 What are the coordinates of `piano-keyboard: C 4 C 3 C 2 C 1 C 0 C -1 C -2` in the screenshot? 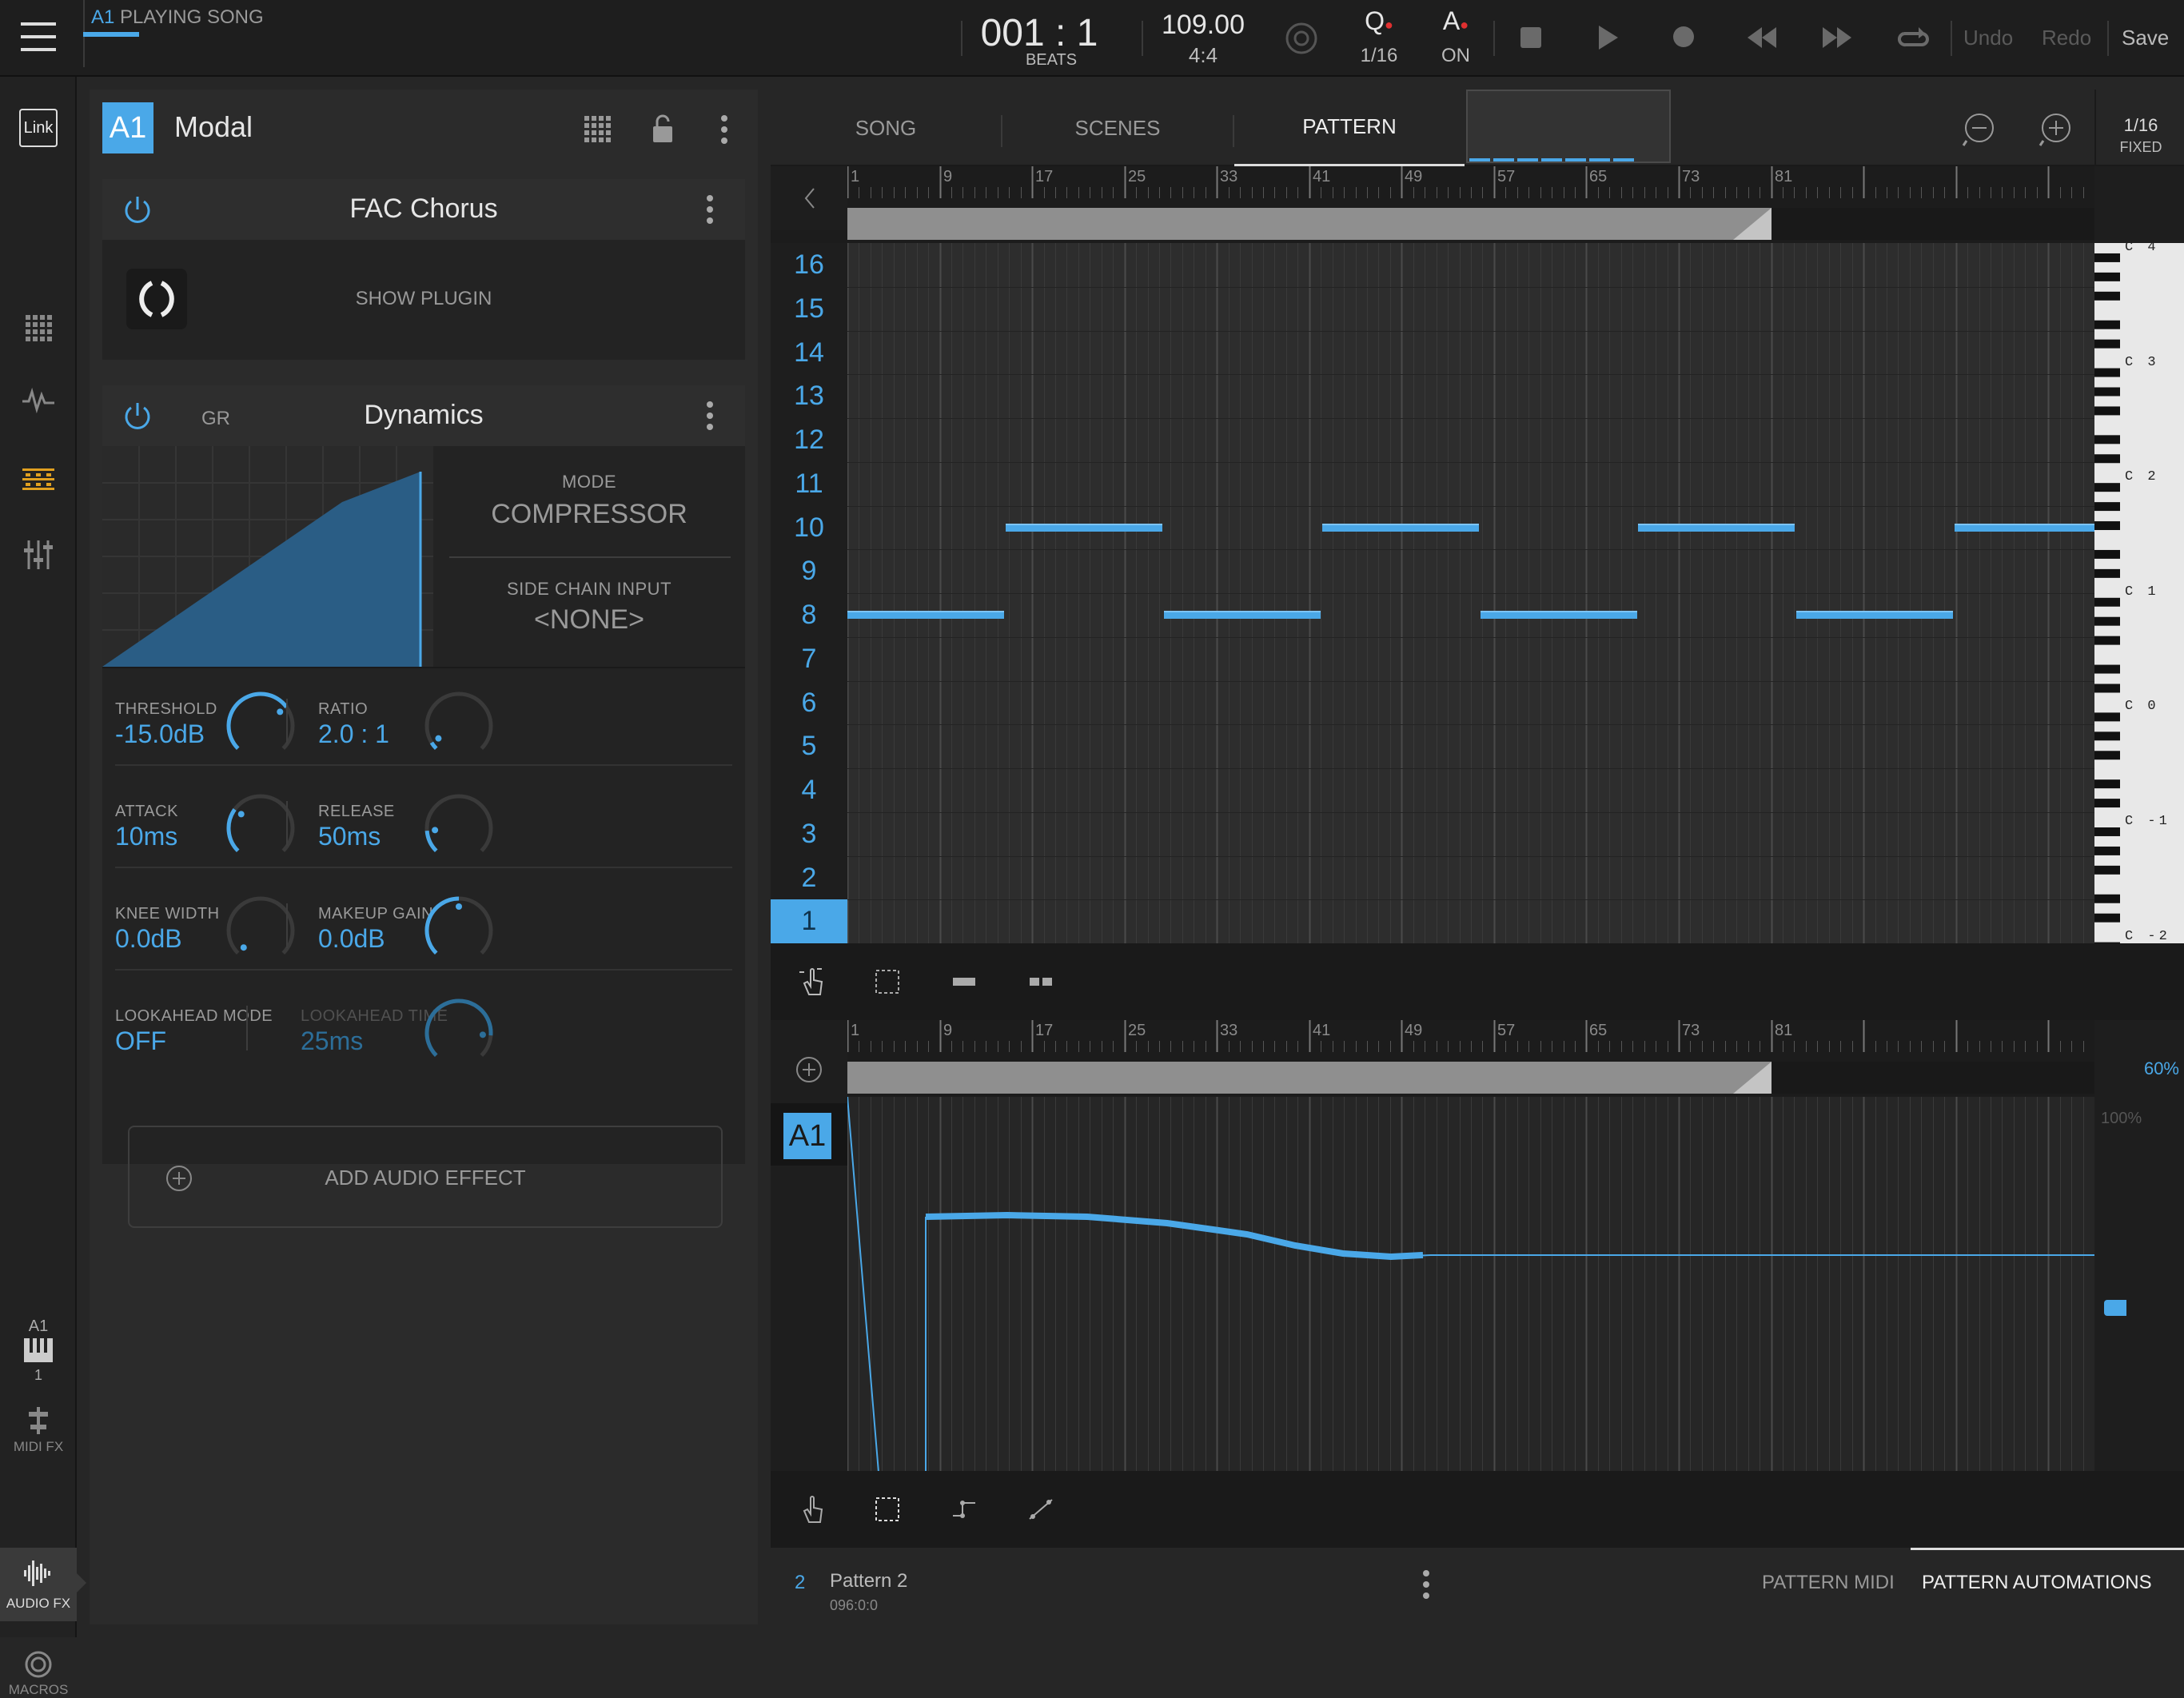 It's located at (2139, 554).